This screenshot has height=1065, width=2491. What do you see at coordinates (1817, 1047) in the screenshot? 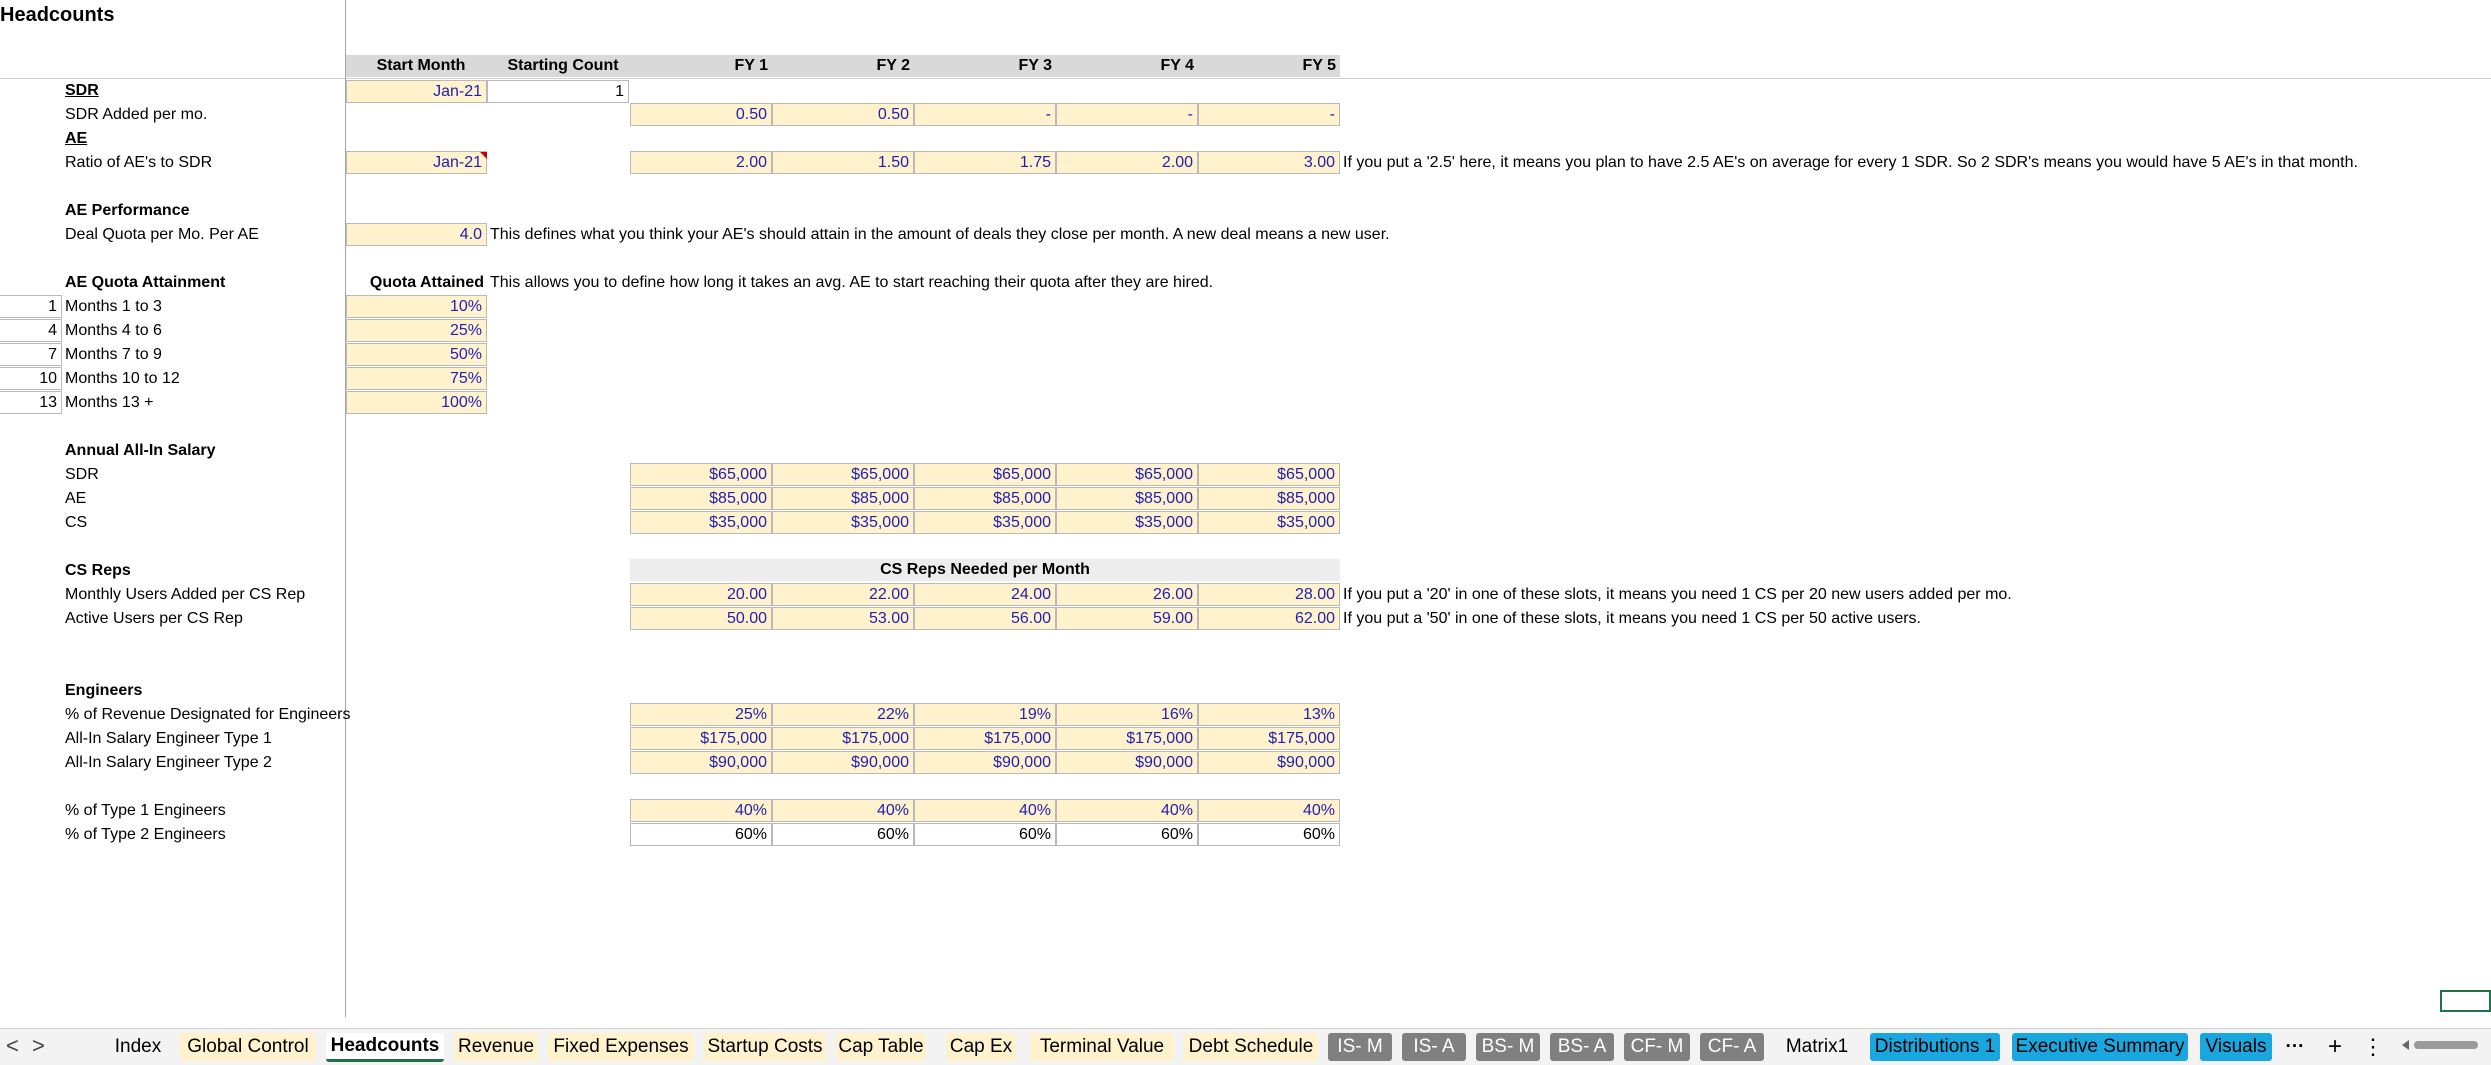
I see `tab-matrix1: Matrix1` at bounding box center [1817, 1047].